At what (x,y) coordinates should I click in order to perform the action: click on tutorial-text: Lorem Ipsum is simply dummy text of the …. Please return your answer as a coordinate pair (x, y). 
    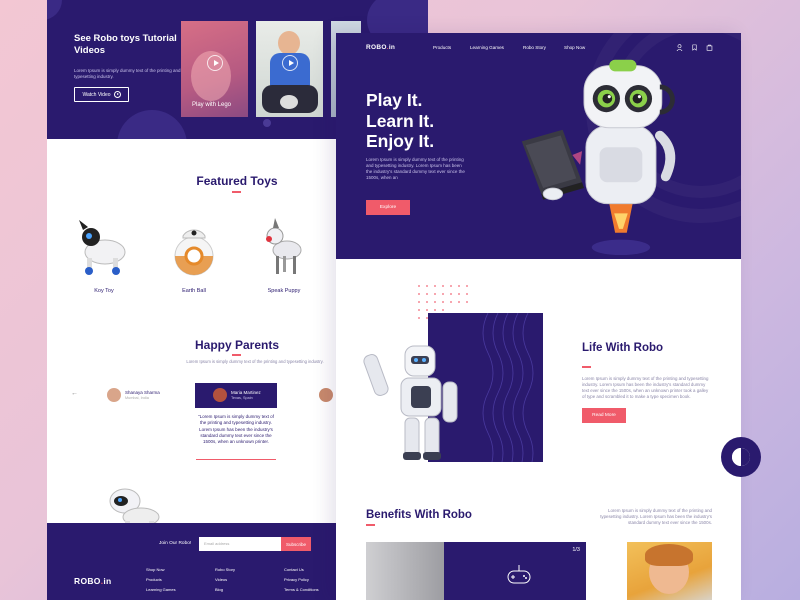
    Looking at the image, I should click on (127, 73).